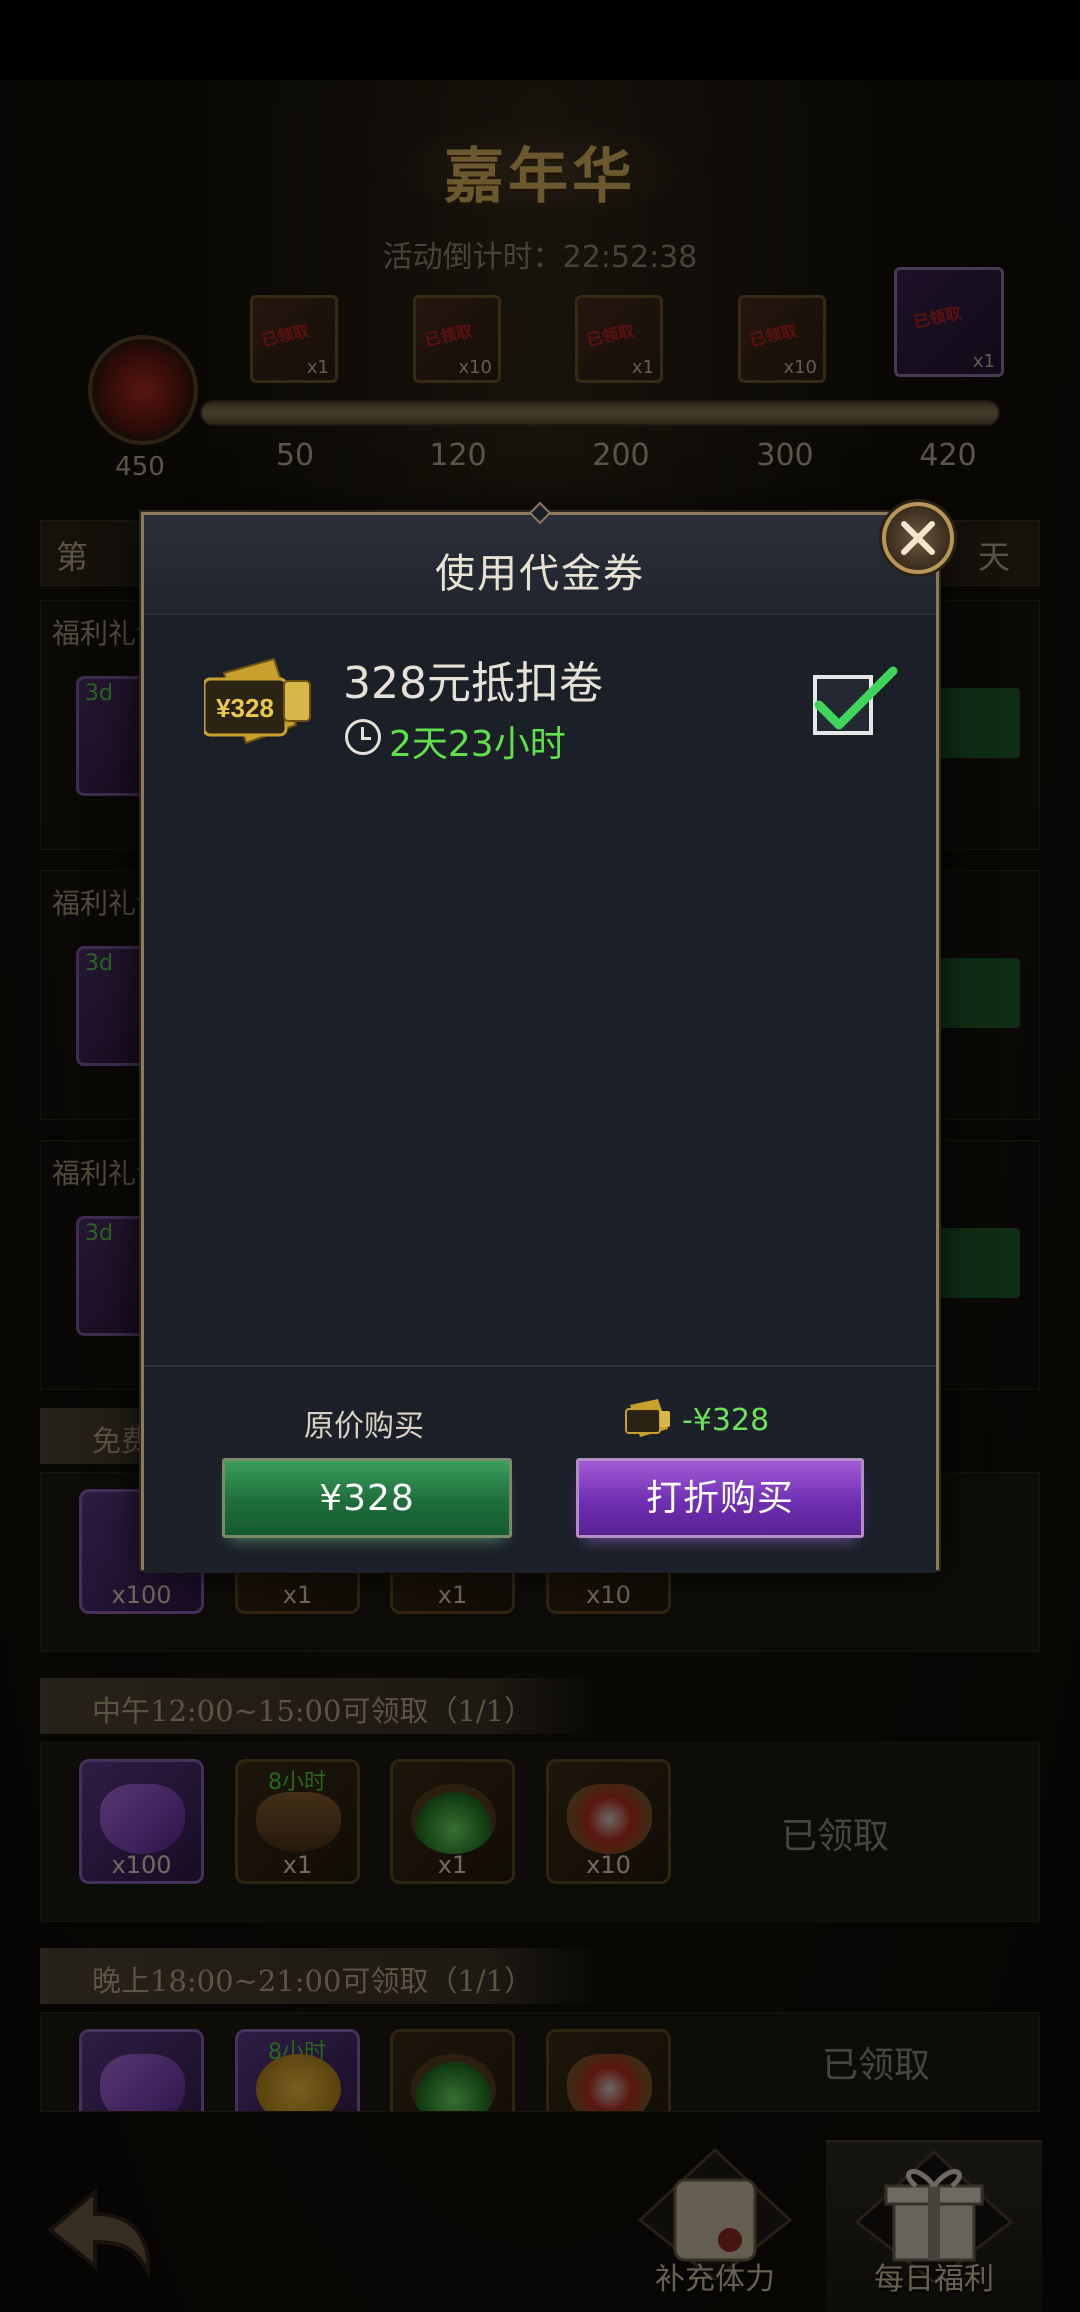 This screenshot has width=1080, height=2312. I want to click on checkmark-icon, so click(856, 698).